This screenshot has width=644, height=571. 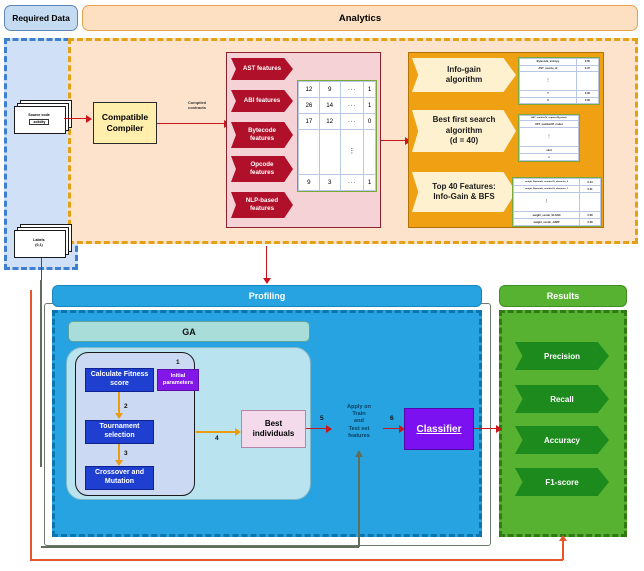 What do you see at coordinates (464, 75) in the screenshot?
I see `infogain-algorithm-banner: Info-gain algorithm` at bounding box center [464, 75].